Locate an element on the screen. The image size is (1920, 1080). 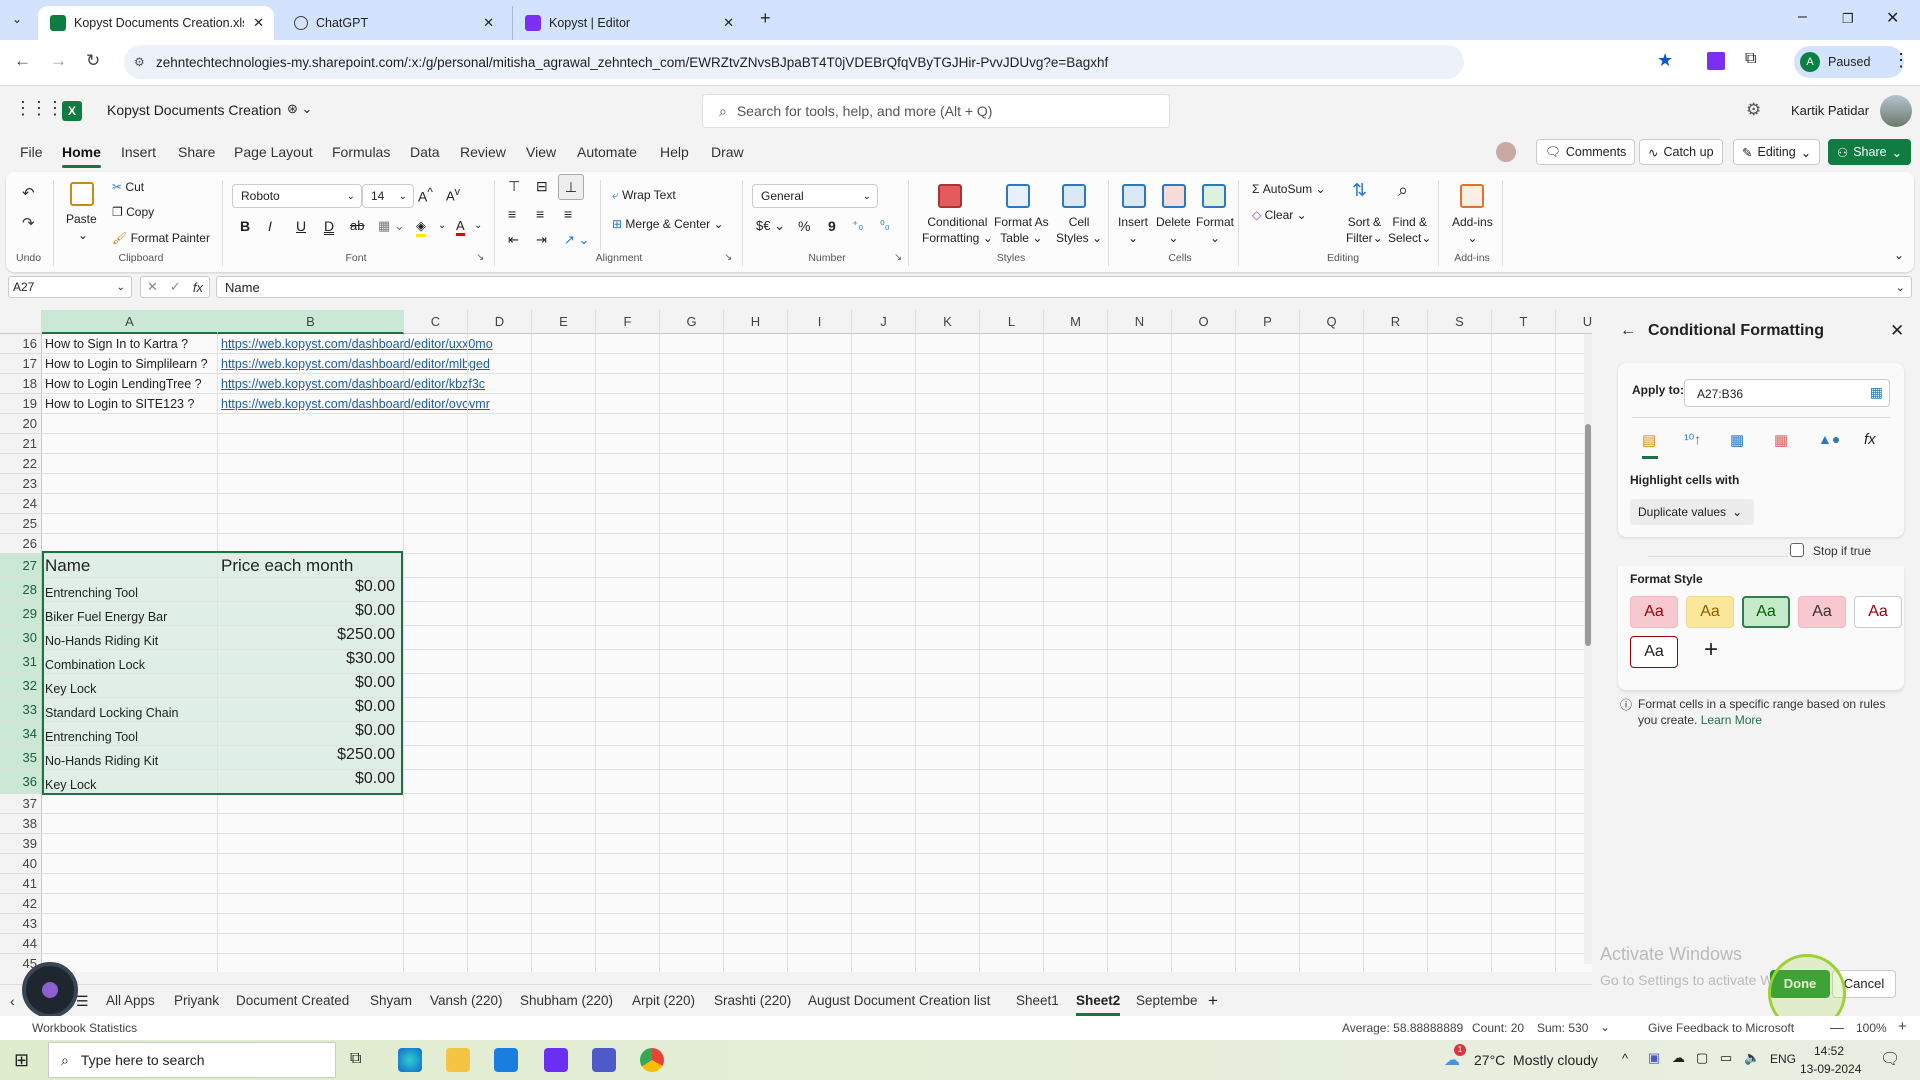
cell-m43 is located at coordinates (1076, 924).